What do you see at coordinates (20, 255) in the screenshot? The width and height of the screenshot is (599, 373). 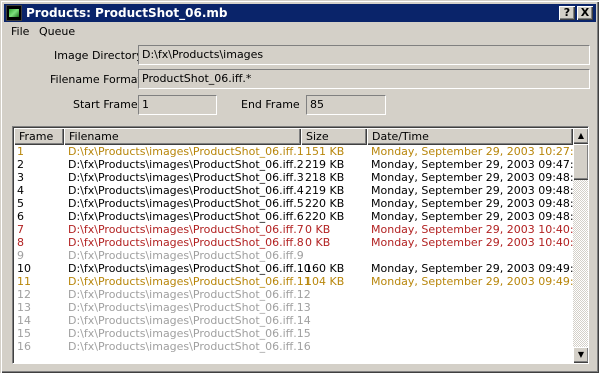 I see `cell-frame: 9` at bounding box center [20, 255].